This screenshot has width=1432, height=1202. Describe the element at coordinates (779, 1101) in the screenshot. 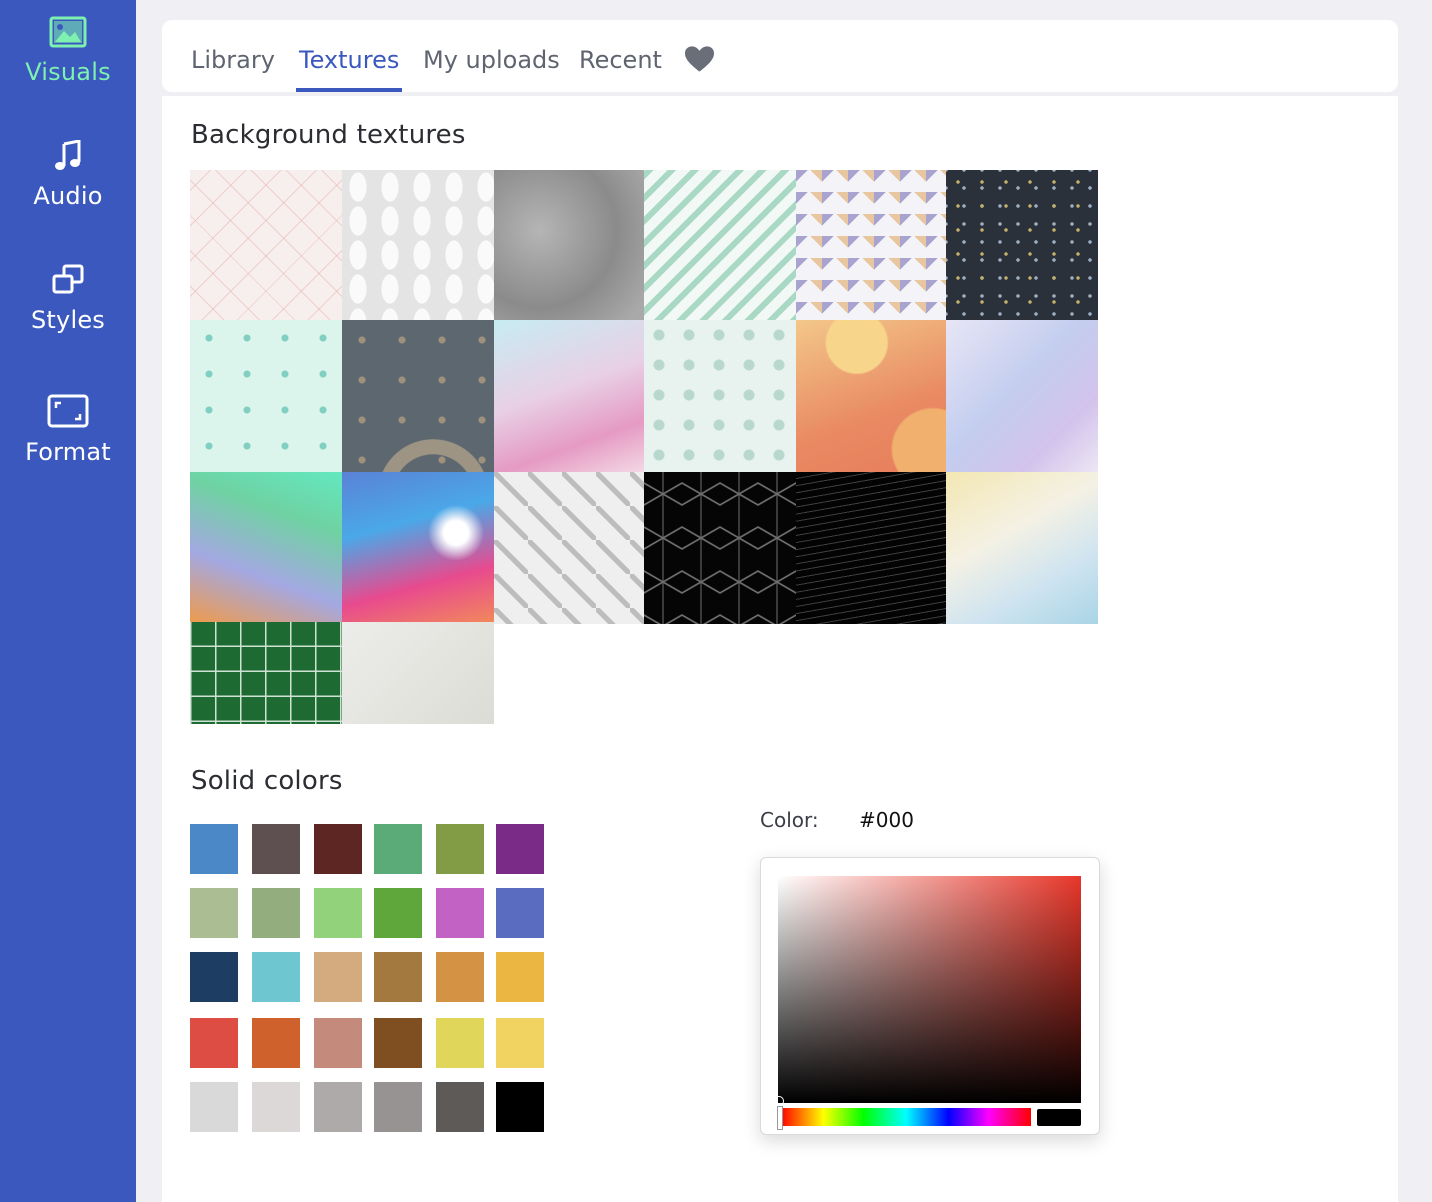

I see `saturation-handle` at that location.